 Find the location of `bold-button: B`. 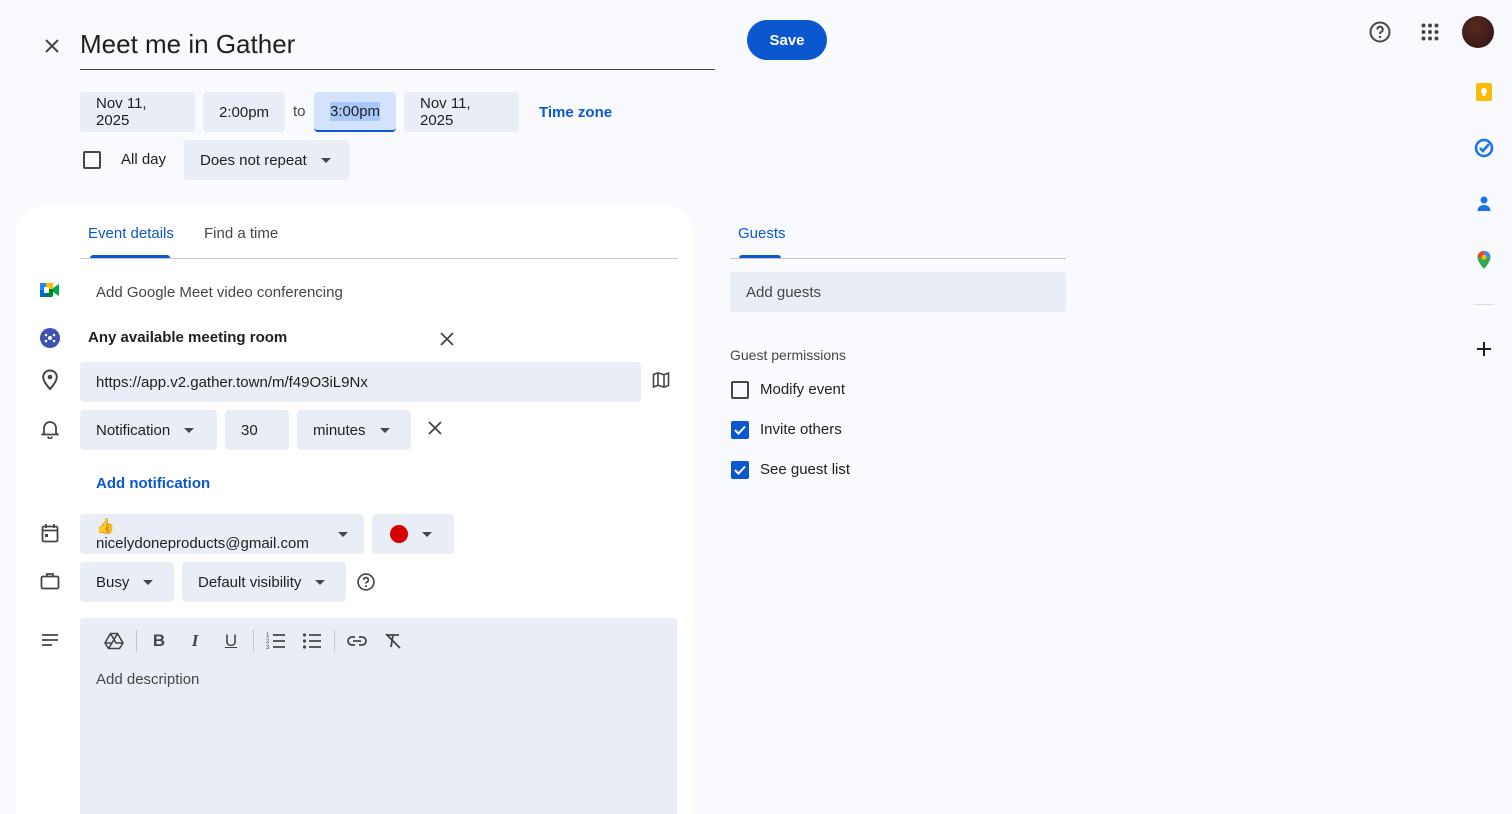

bold-button: B is located at coordinates (159, 641).